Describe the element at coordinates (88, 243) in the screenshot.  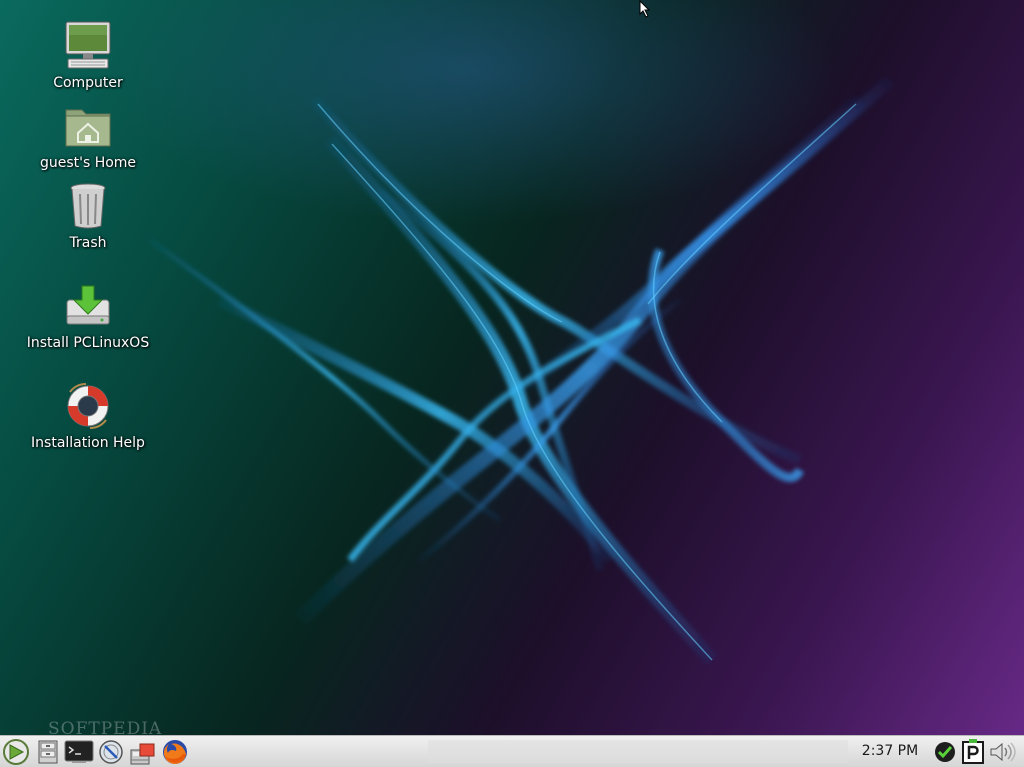
I see `desktop-icon-label: Trash` at that location.